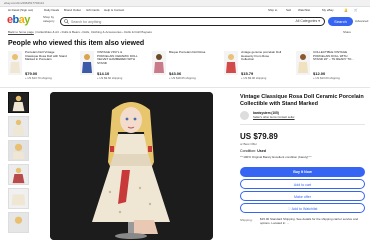 The width and height of the screenshot is (370, 240). Describe the element at coordinates (328, 10) in the screenshot. I see `my-ebay-link: My eBay` at that location.